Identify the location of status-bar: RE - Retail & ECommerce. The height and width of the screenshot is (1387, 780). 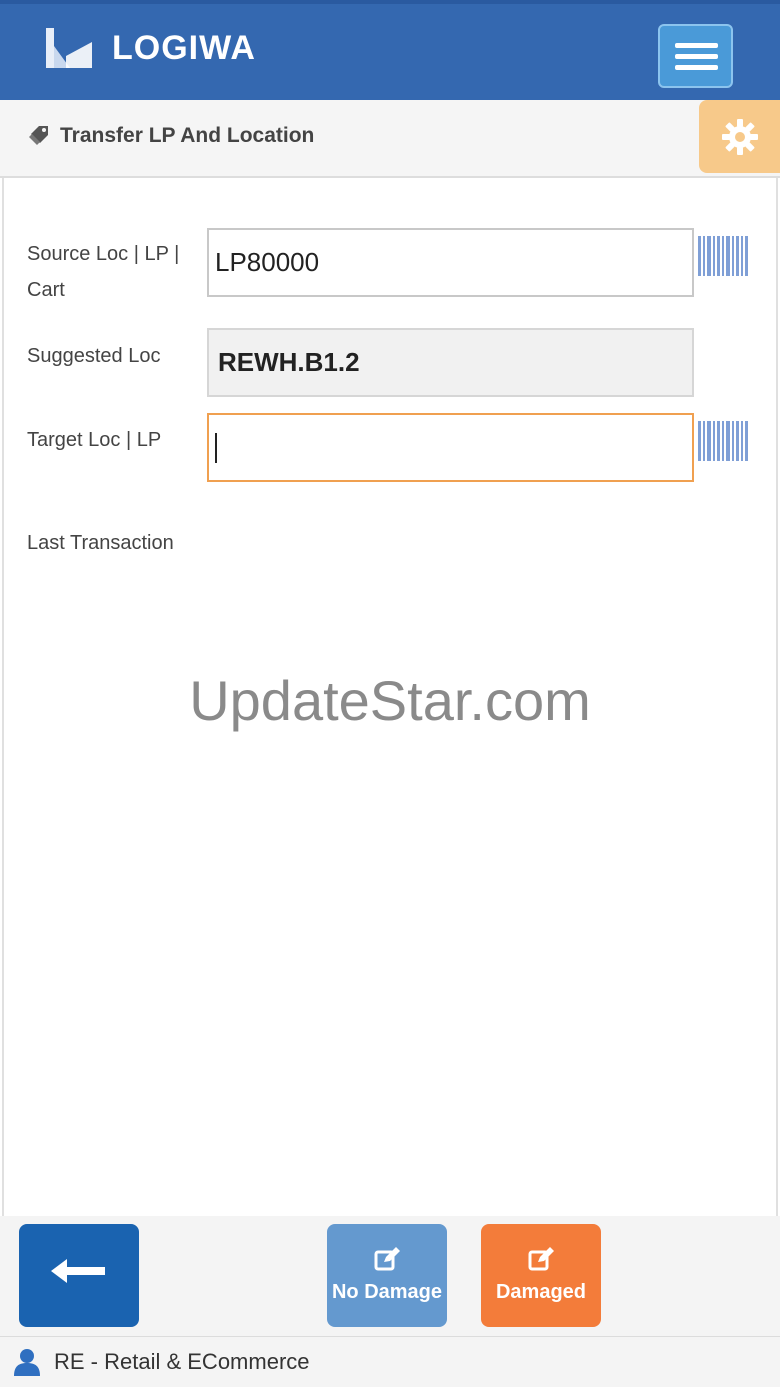
(390, 1361).